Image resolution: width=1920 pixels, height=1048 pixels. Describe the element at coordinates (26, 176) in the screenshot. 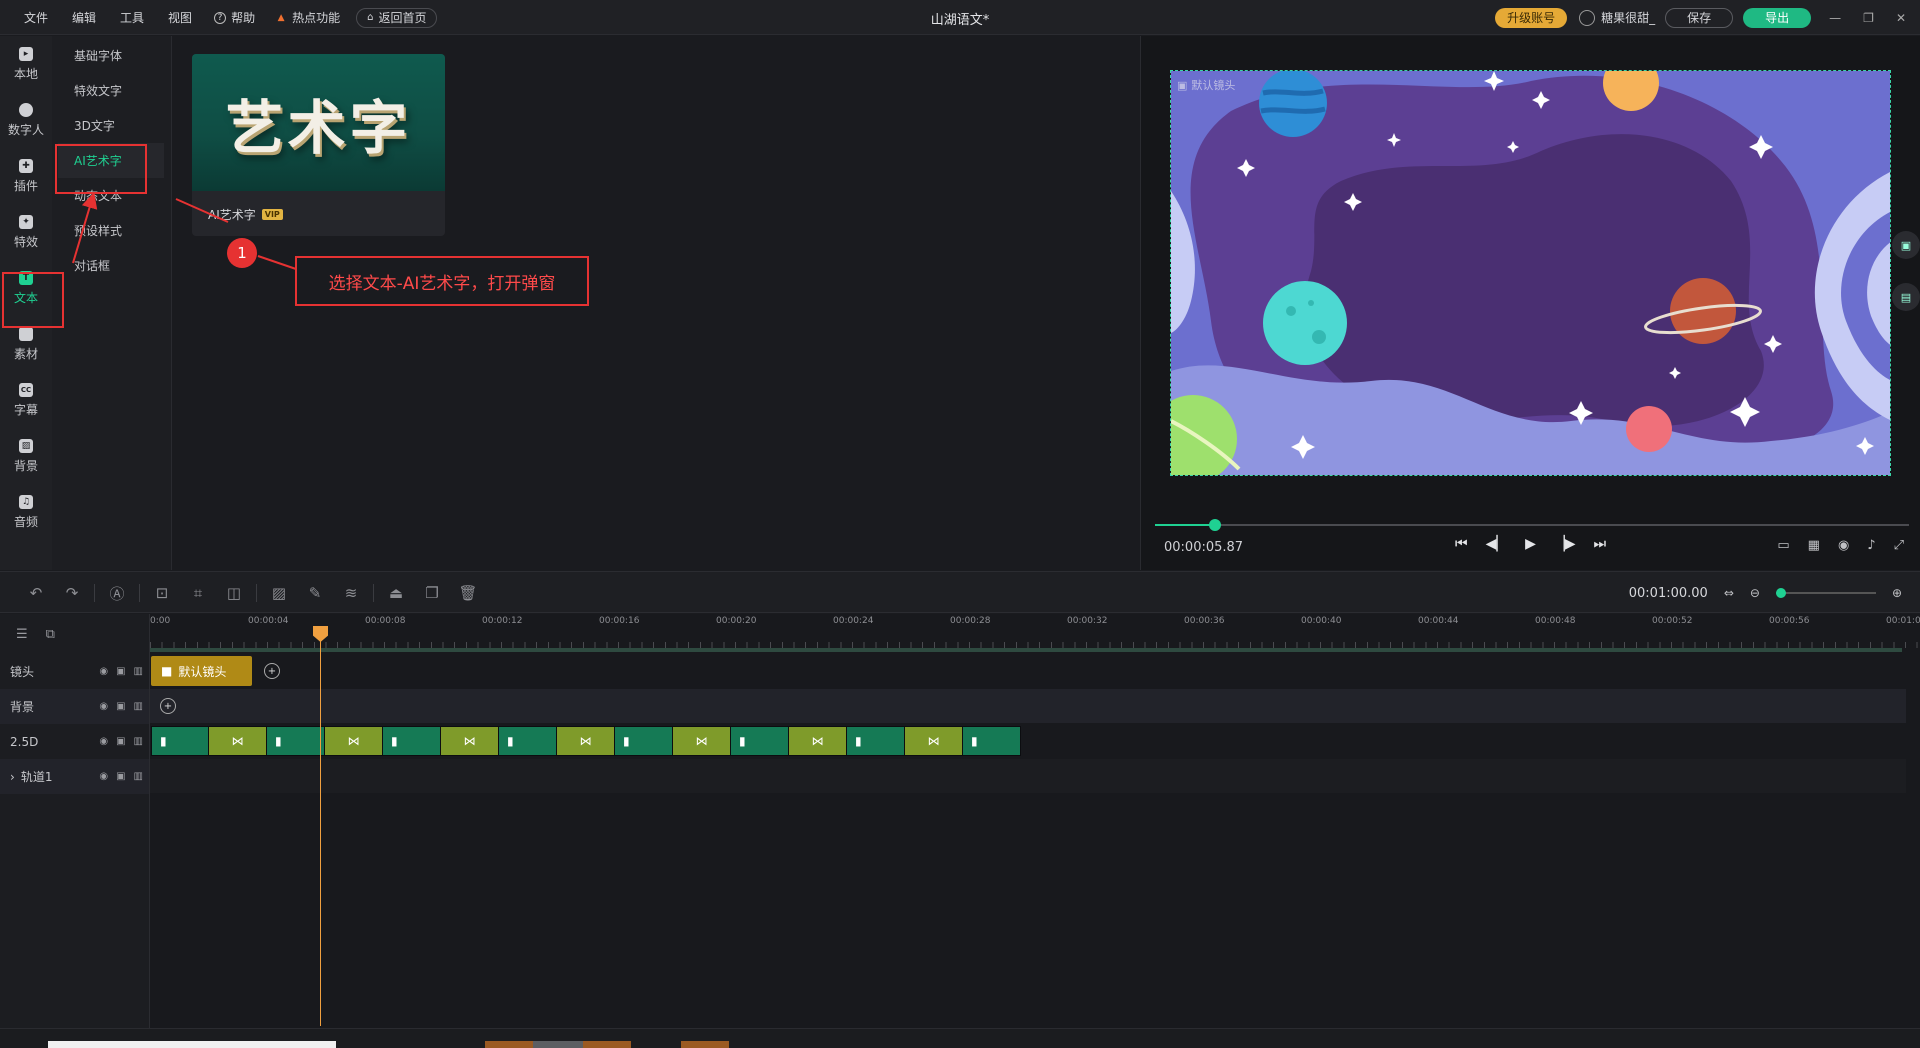

I see `rail-item-plugin: ✚ 插件` at that location.